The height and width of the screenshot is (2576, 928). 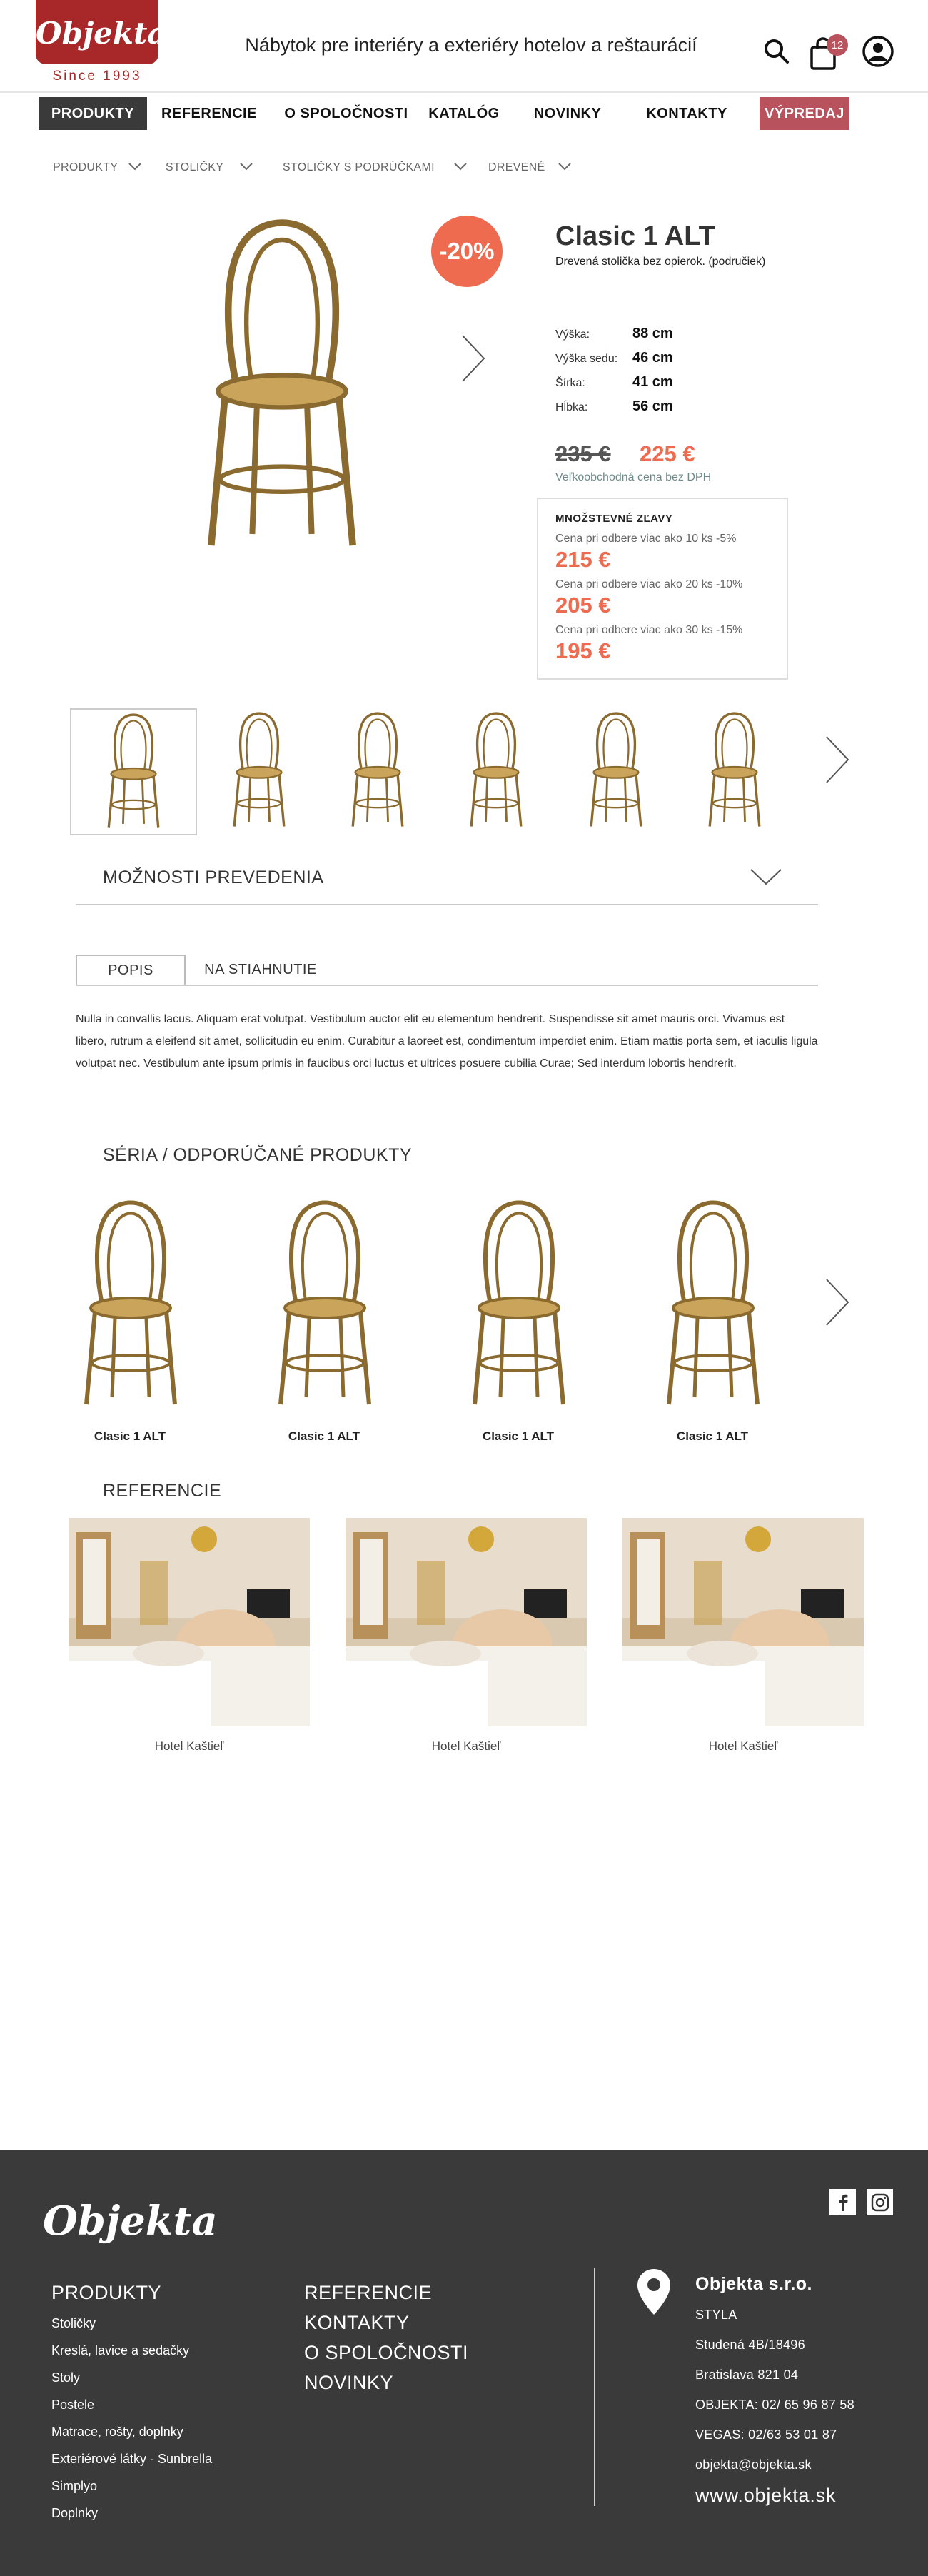 What do you see at coordinates (633, 477) in the screenshot?
I see `price-note: Veľkoobchodná cena bez DPH` at bounding box center [633, 477].